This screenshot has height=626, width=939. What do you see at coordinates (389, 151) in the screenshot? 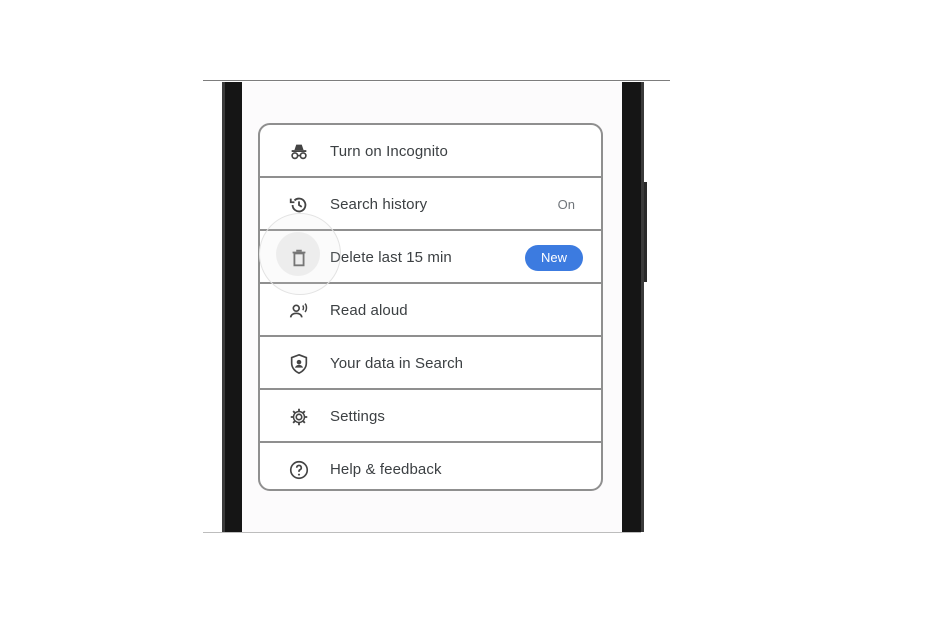
I see `menu-item-label: Turn on Incognito` at bounding box center [389, 151].